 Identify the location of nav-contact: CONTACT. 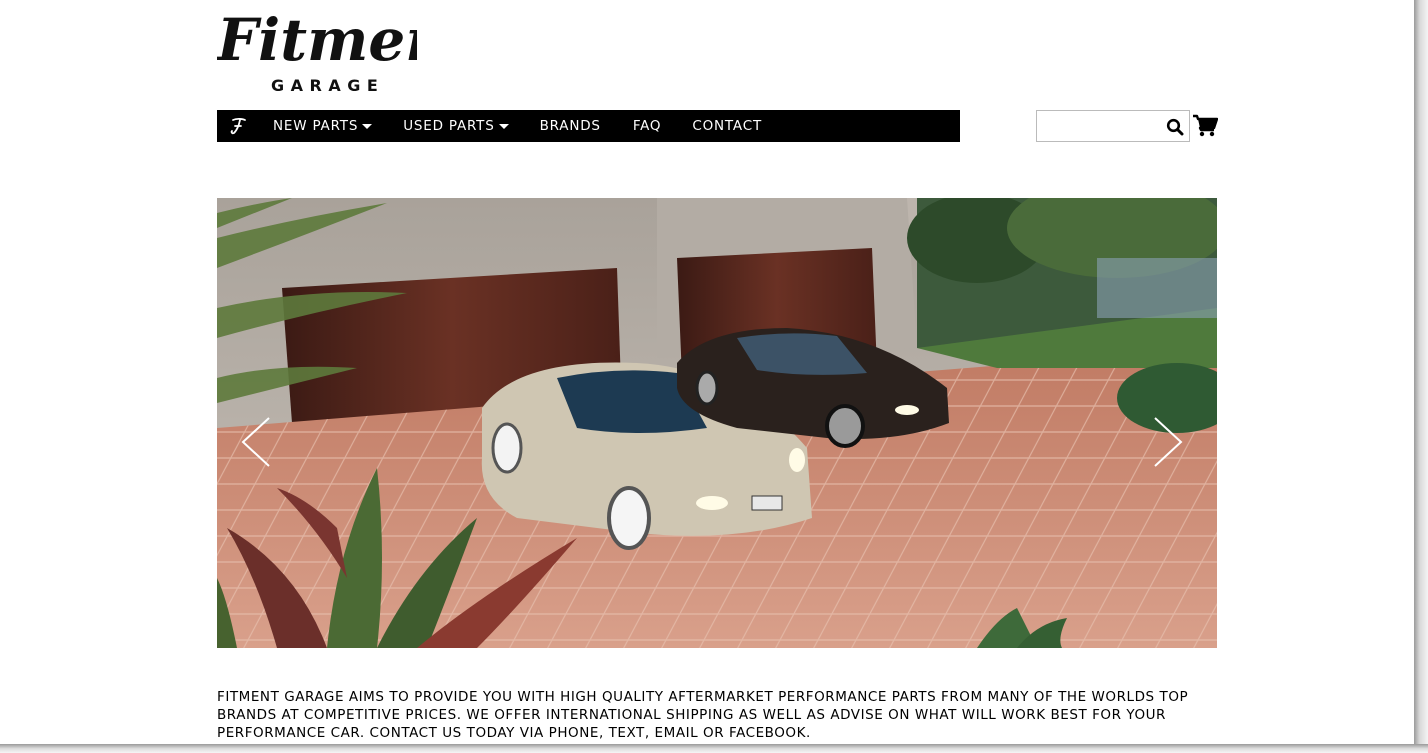
(727, 126).